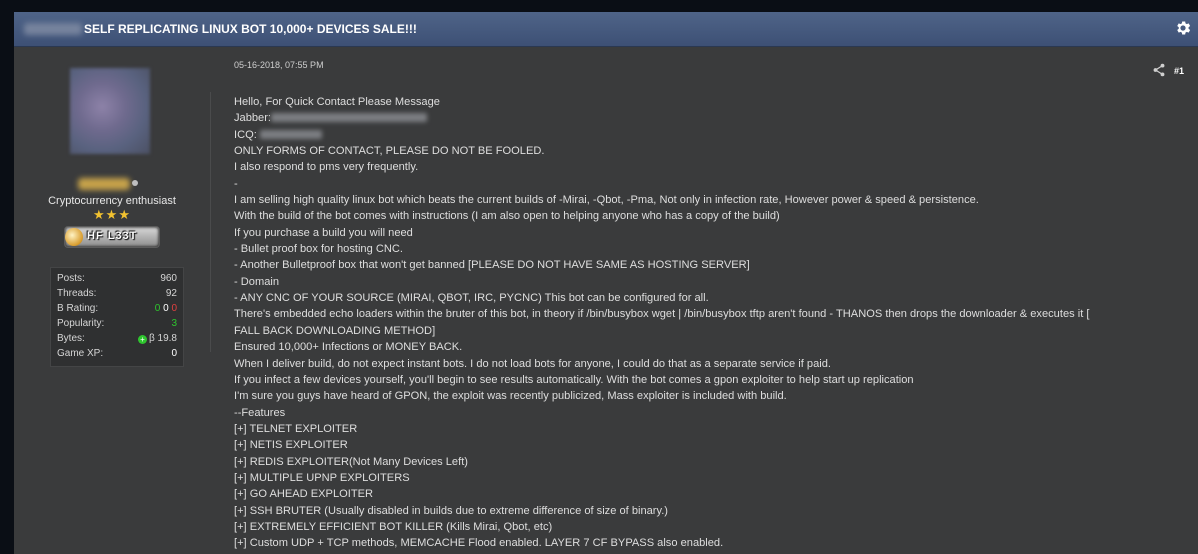 The width and height of the screenshot is (1198, 554). I want to click on stat-label: Posts:, so click(71, 278).